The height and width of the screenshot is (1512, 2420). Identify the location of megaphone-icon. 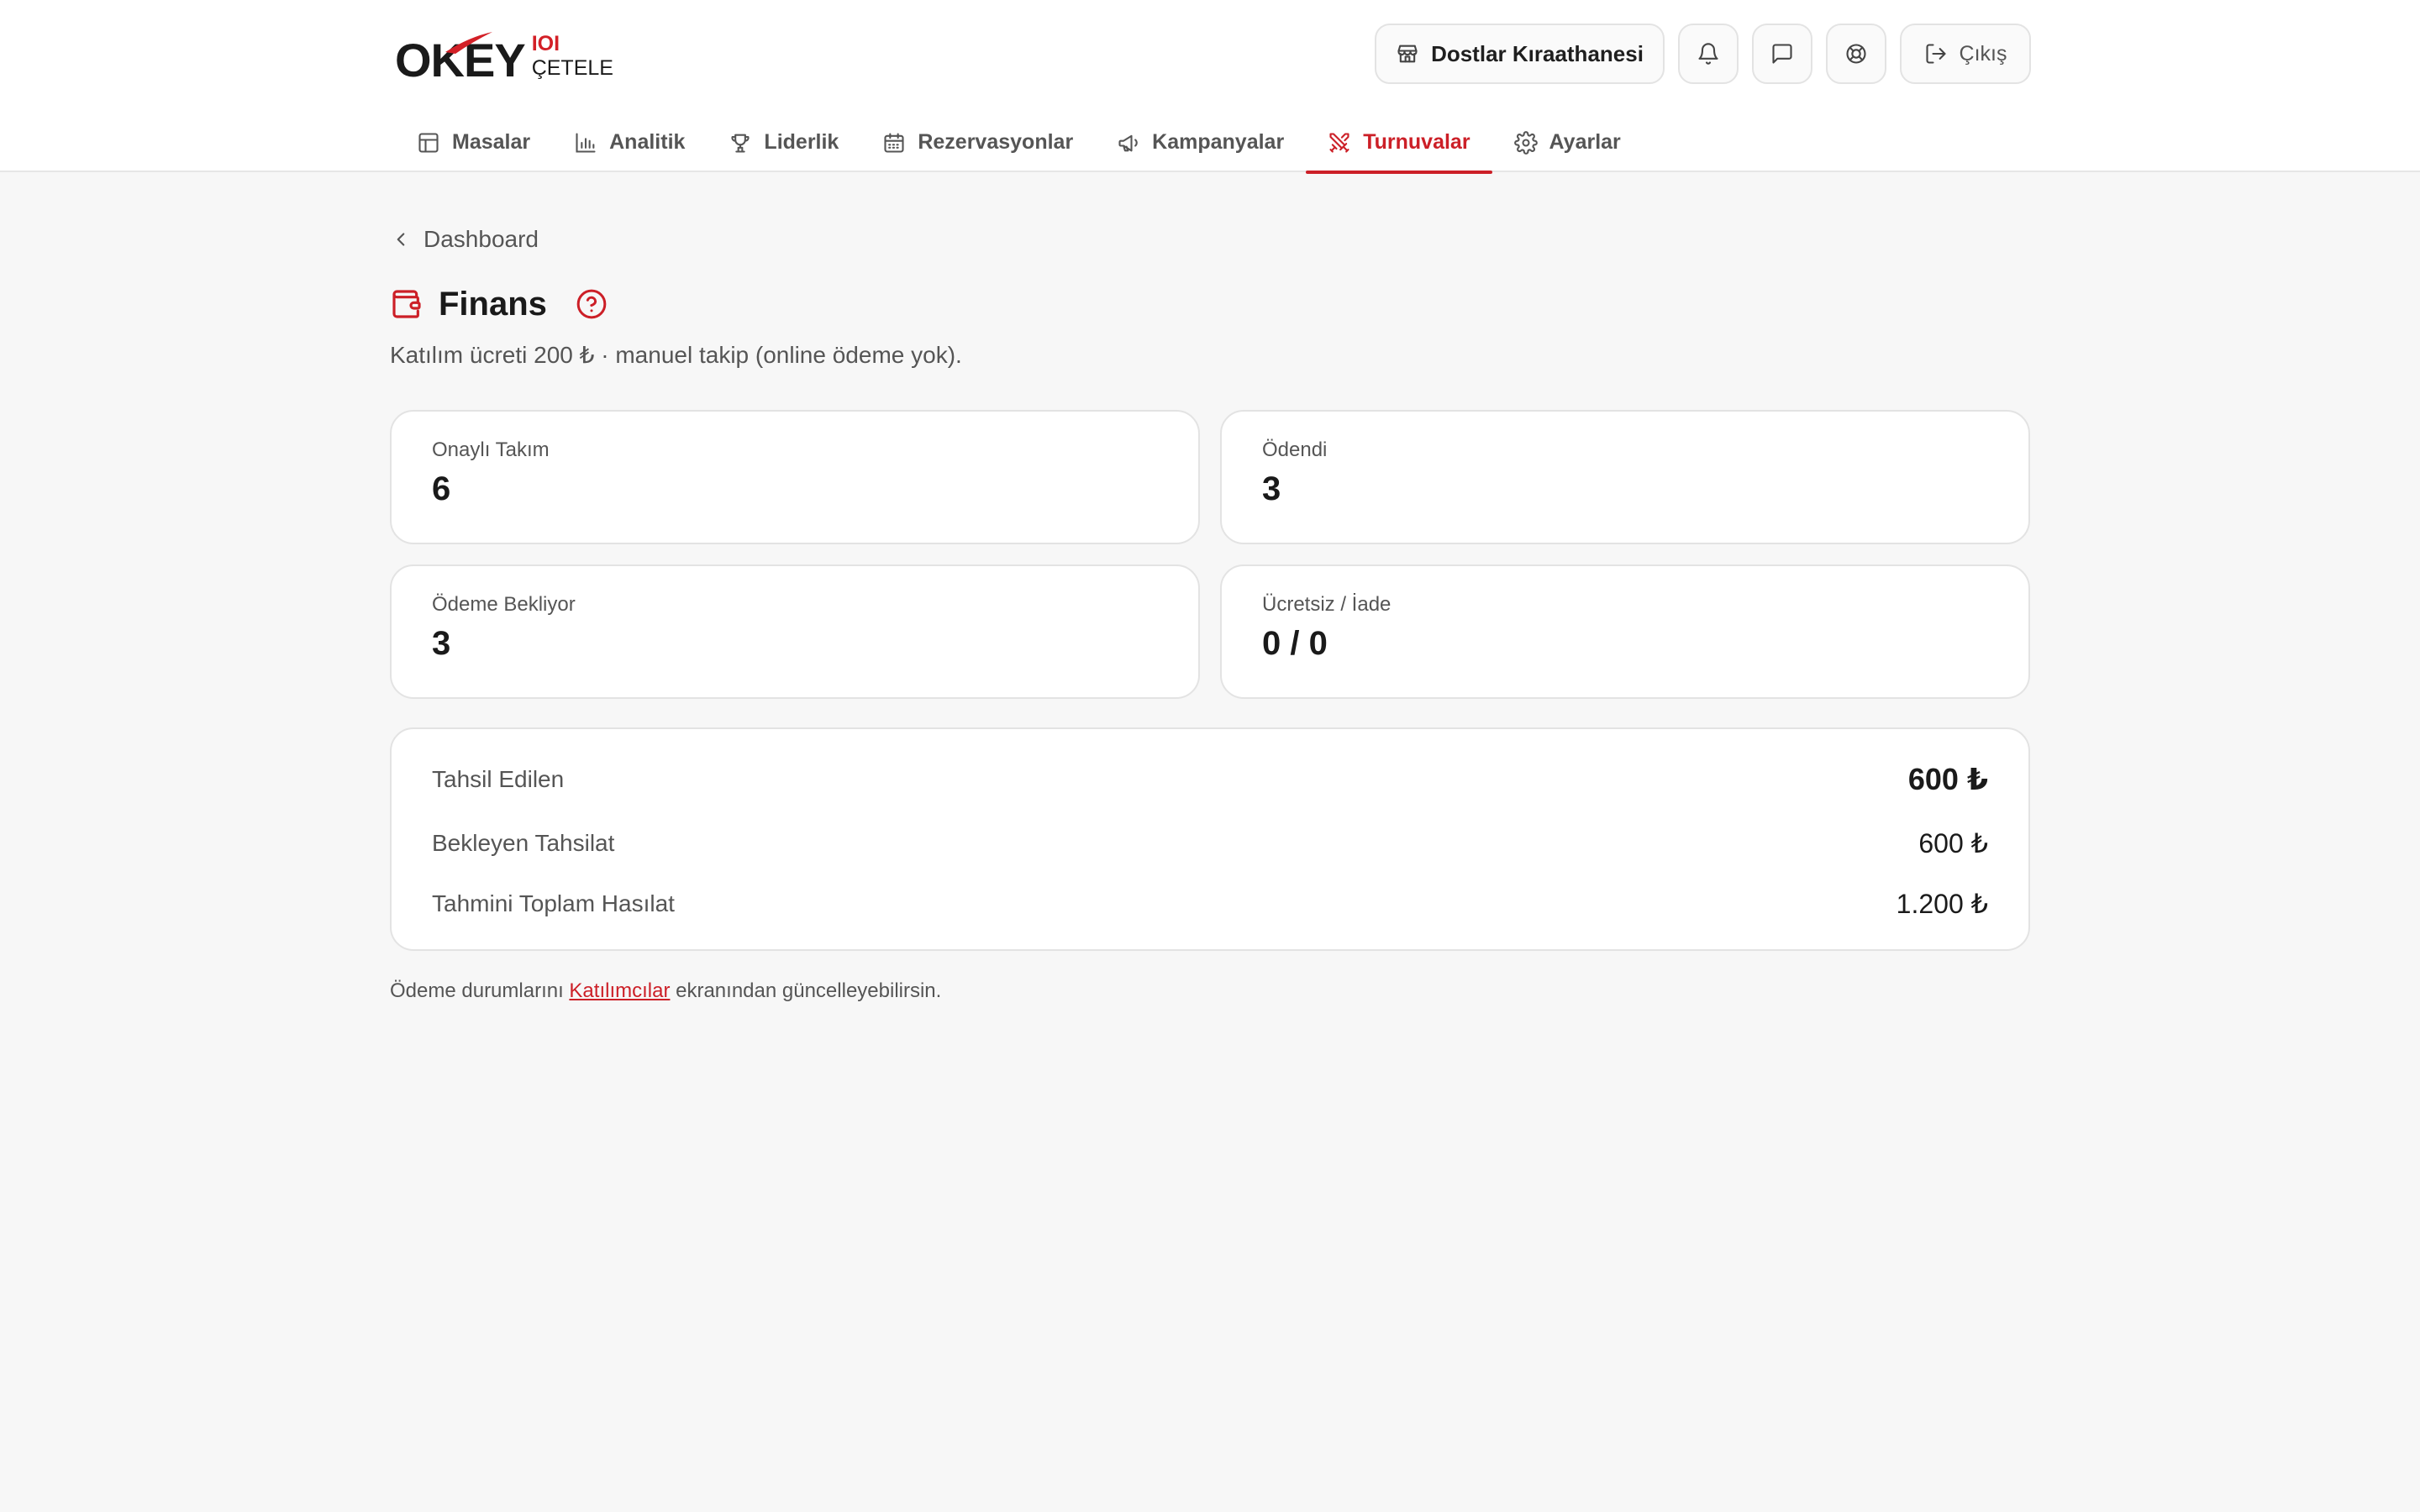
(1128, 142).